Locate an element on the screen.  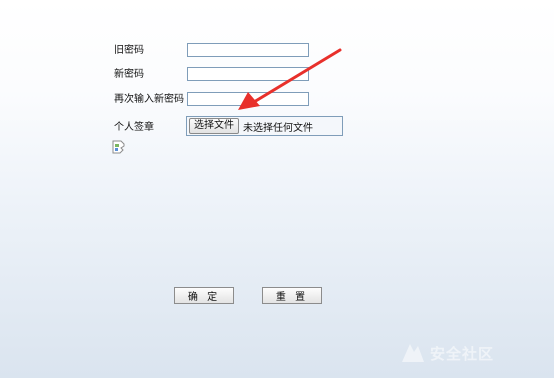
file-status-text: 未选择任何文件 is located at coordinates (278, 128).